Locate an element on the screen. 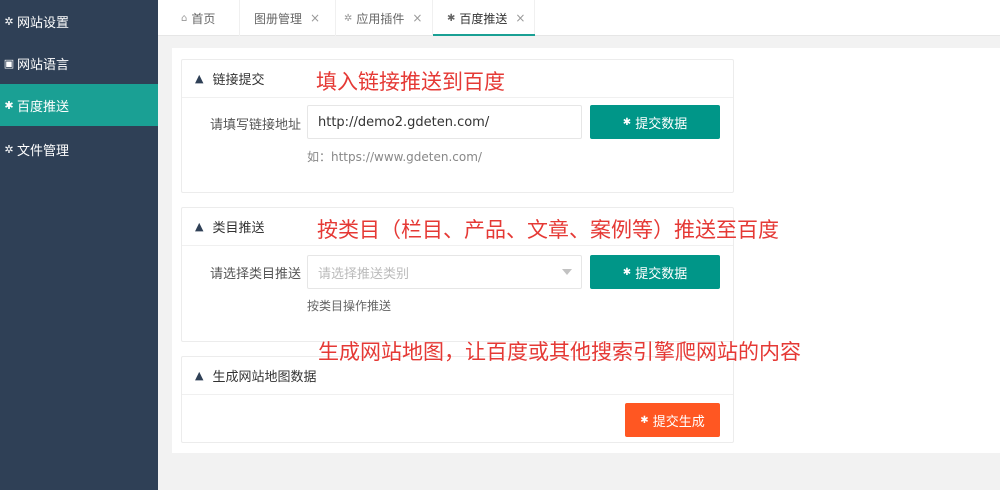 This screenshot has width=1000, height=490. submit-data-button: ✱ 提交数据 is located at coordinates (655, 122).